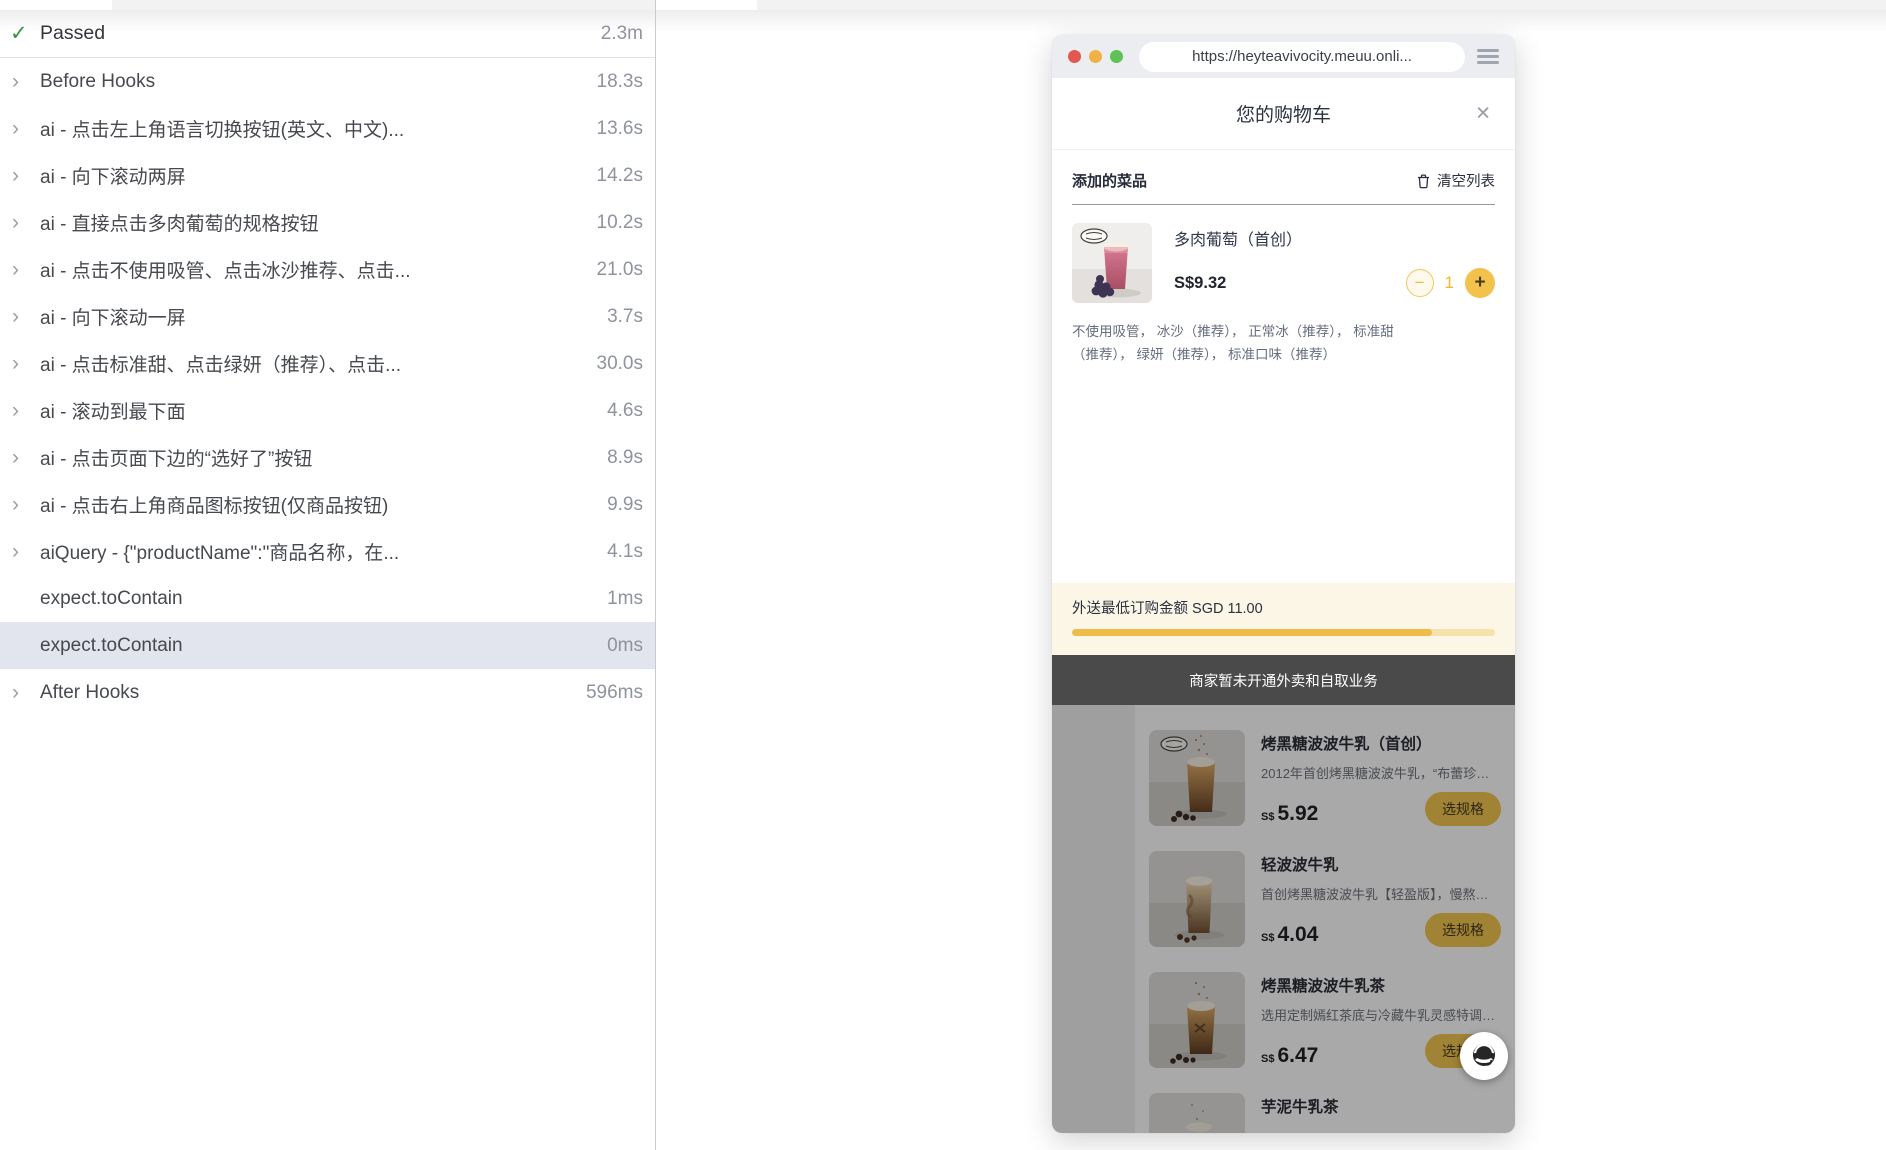 This screenshot has height=1150, width=1886. I want to click on price-value: 6.47, so click(1298, 1055).